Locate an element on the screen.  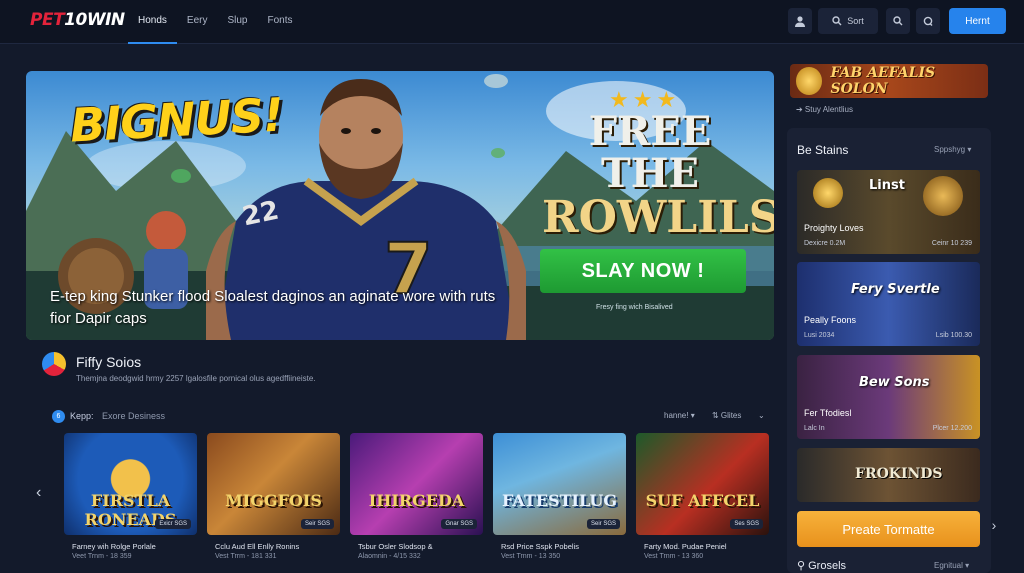
sort-button: Sort is located at coordinates (848, 21).